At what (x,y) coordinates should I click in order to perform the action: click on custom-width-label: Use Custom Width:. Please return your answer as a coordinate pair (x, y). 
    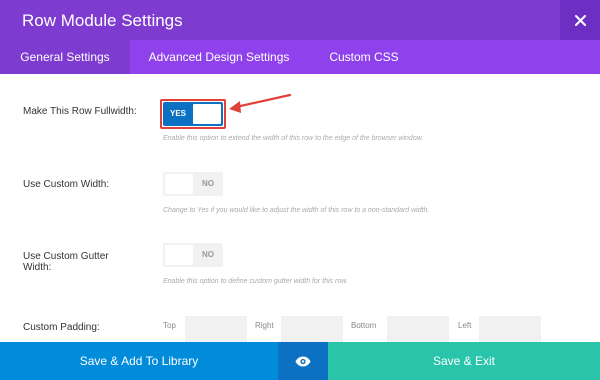
    Looking at the image, I should click on (66, 184).